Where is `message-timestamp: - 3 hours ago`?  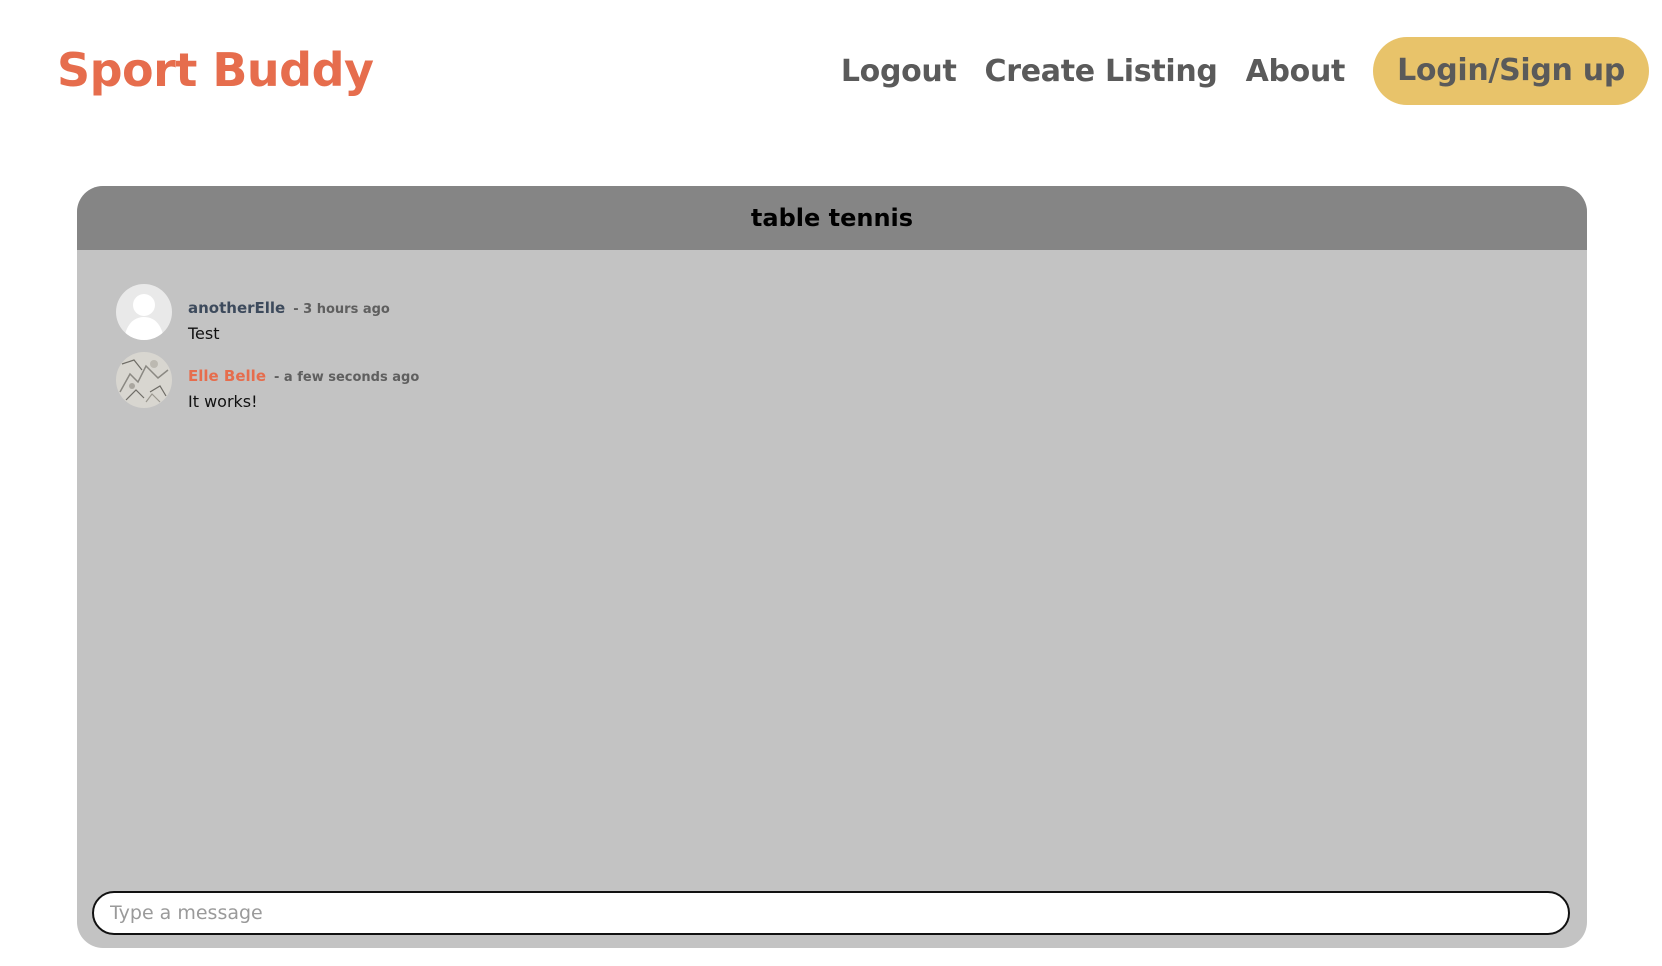 message-timestamp: - 3 hours ago is located at coordinates (341, 309).